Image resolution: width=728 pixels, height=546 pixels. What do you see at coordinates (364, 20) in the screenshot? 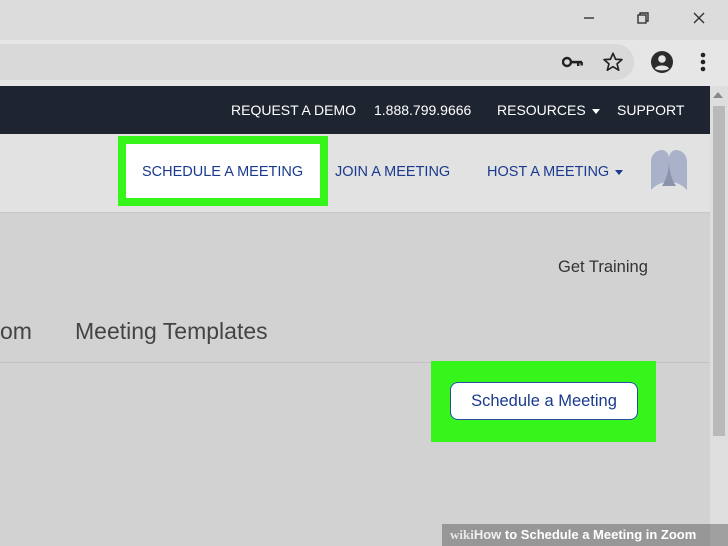
I see `browser-title-bar` at bounding box center [364, 20].